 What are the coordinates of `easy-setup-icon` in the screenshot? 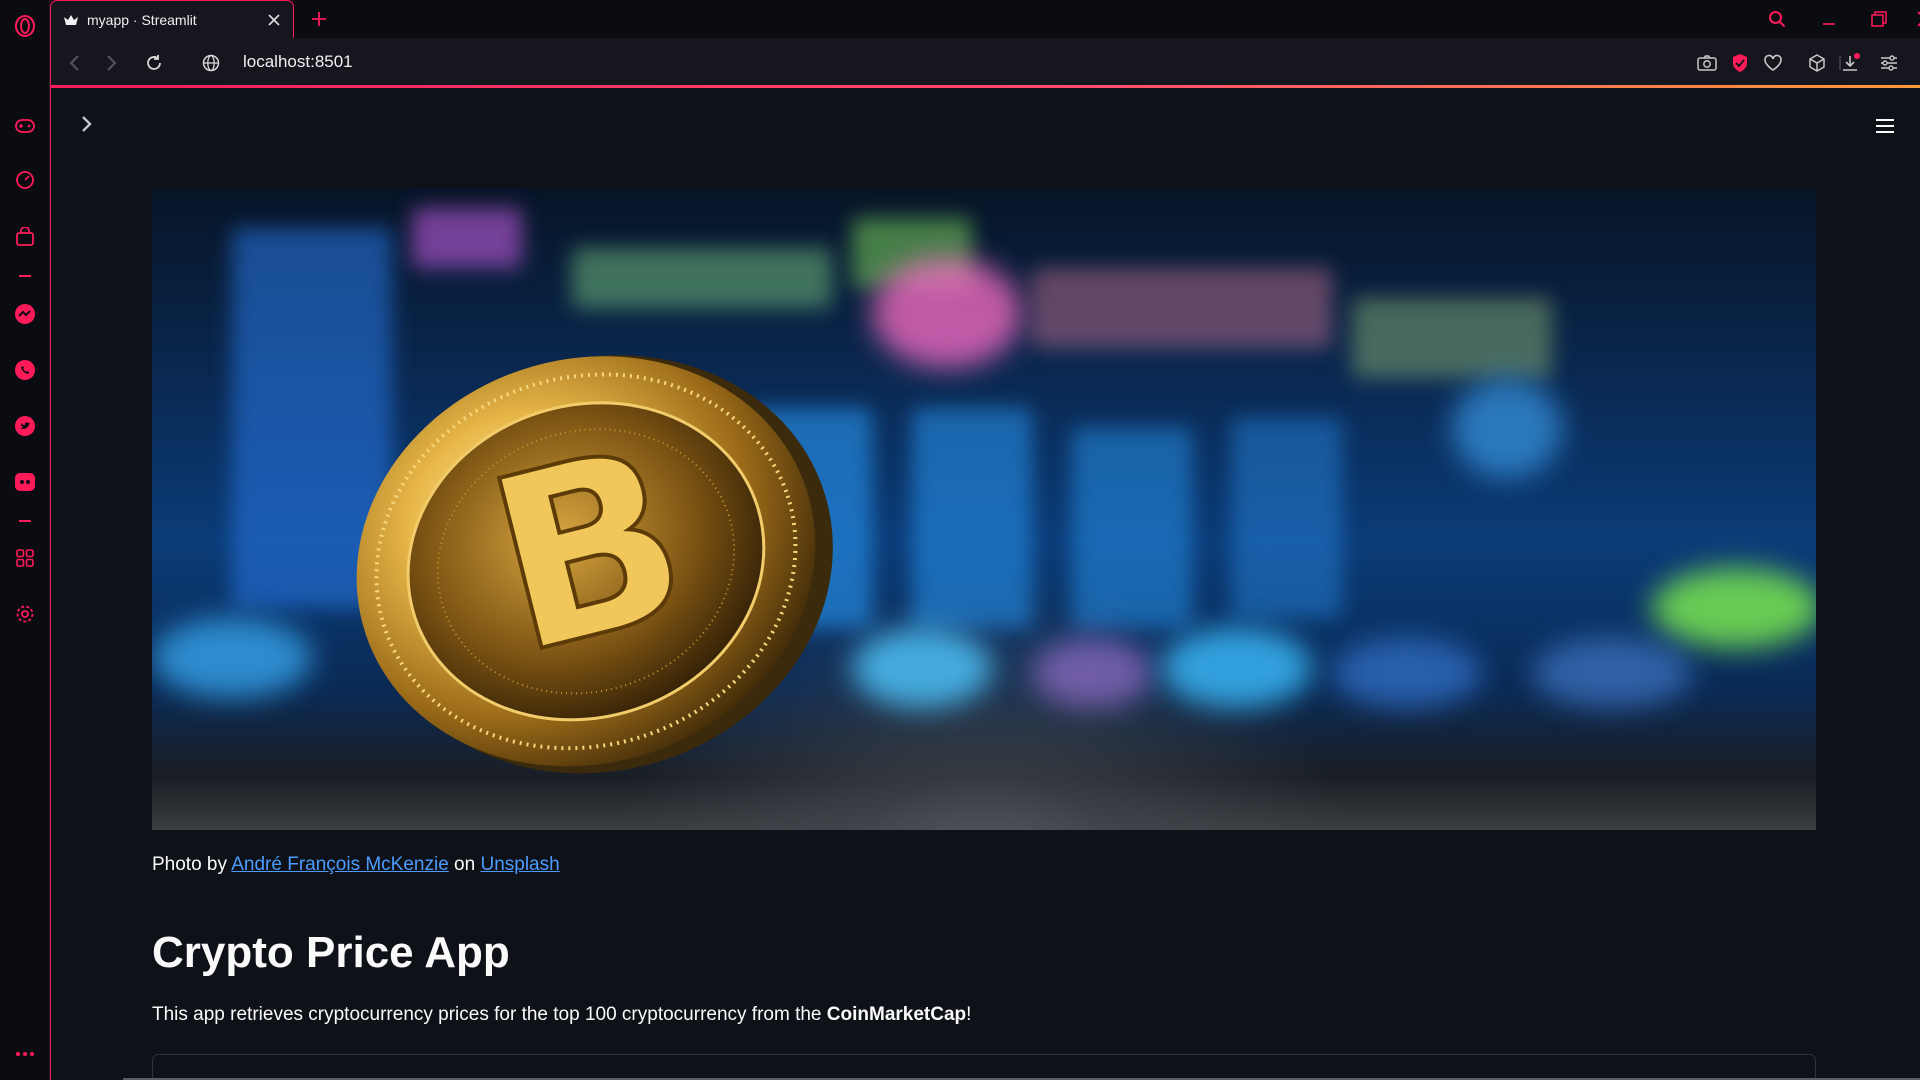 It's located at (1889, 63).